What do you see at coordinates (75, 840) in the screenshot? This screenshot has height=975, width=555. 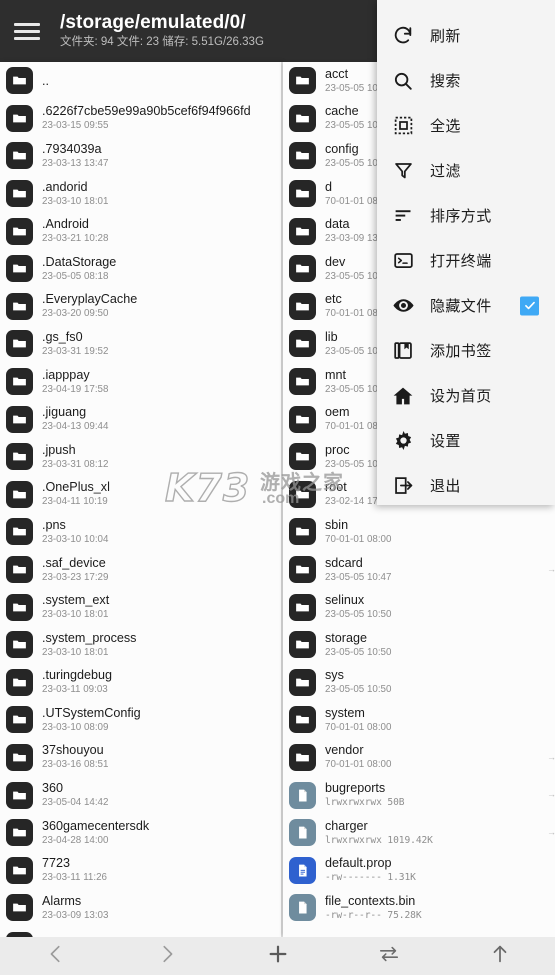 I see `file-modified-date: 23-04-28 14:00` at bounding box center [75, 840].